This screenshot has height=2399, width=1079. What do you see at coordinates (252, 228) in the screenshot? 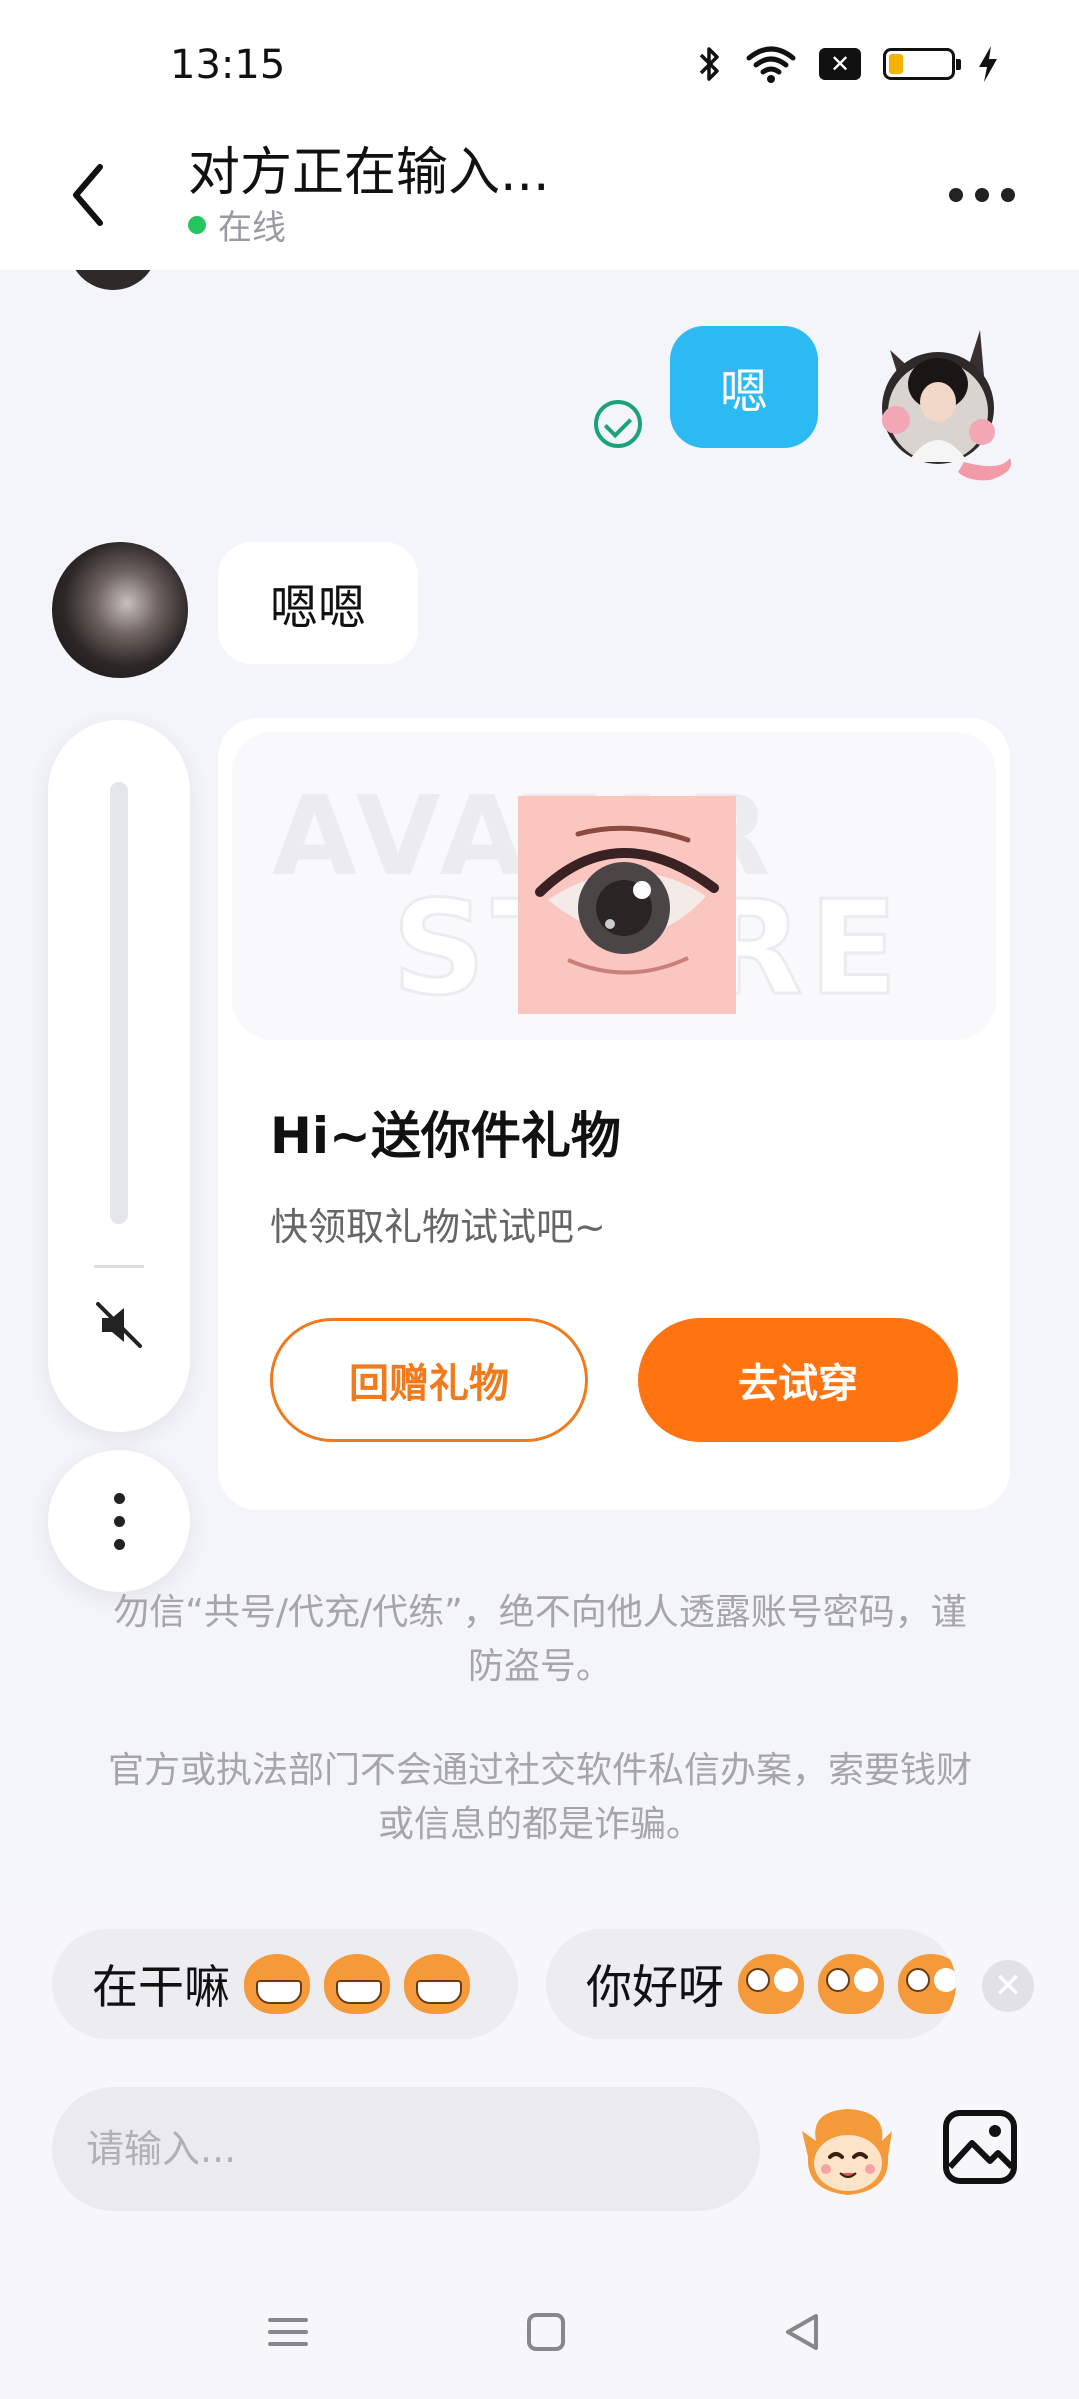
I see `online-status-label: 在线` at bounding box center [252, 228].